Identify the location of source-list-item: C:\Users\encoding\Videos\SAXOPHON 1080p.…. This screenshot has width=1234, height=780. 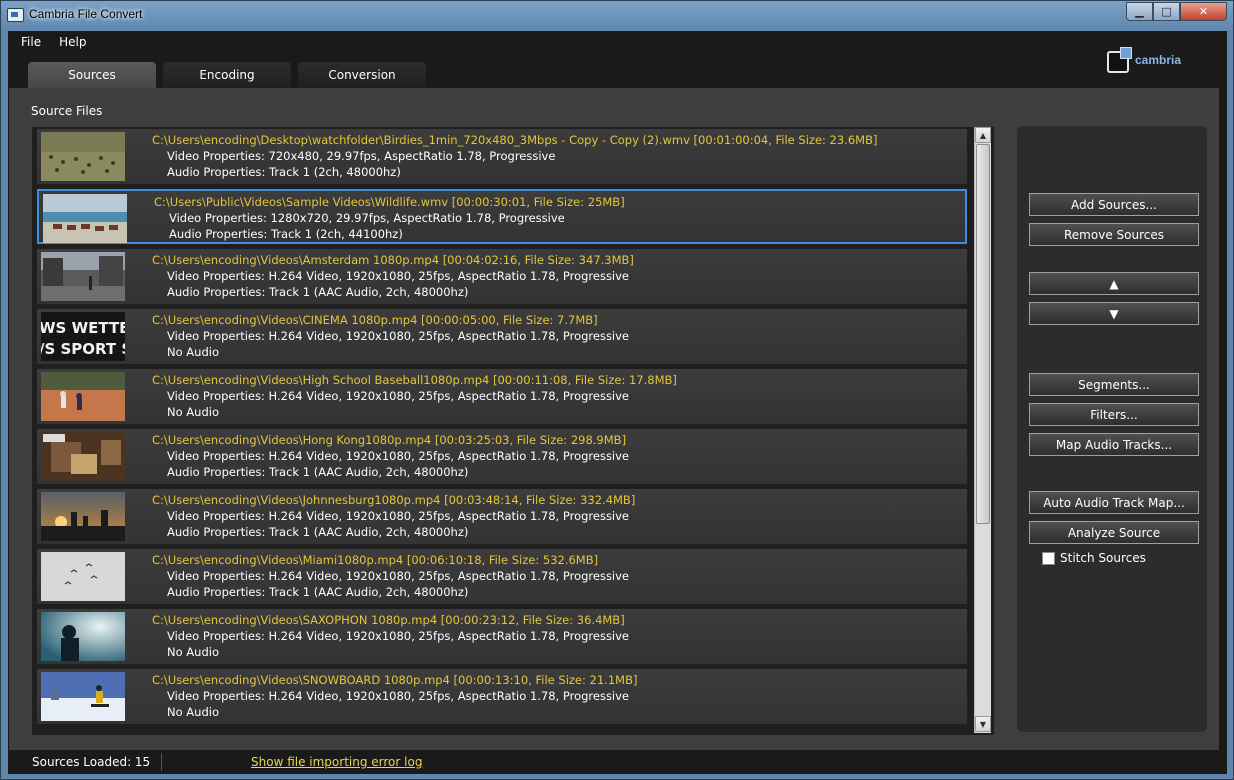
(502, 636).